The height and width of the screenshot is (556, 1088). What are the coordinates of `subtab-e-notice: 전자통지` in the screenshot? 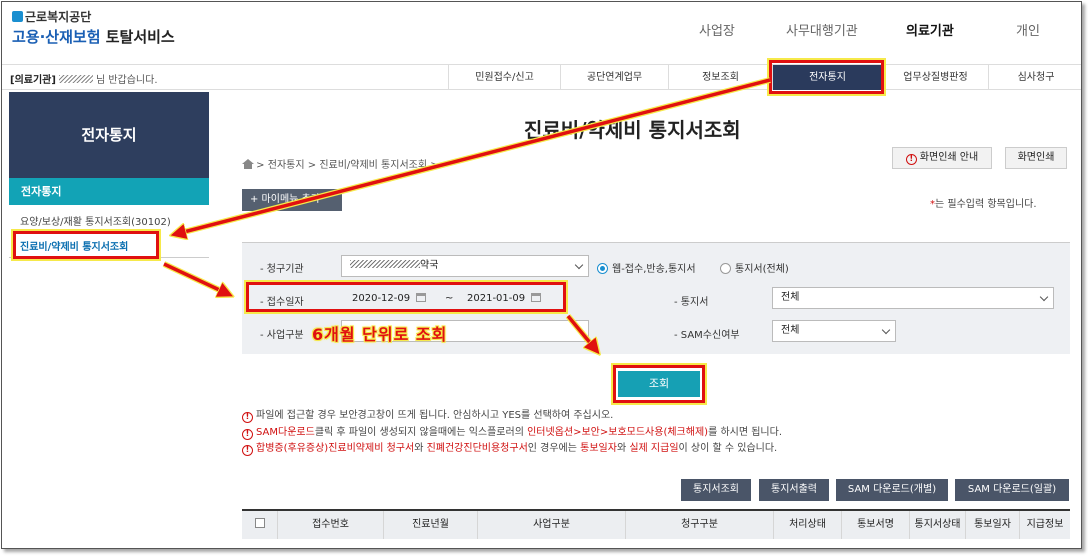 It's located at (827, 77).